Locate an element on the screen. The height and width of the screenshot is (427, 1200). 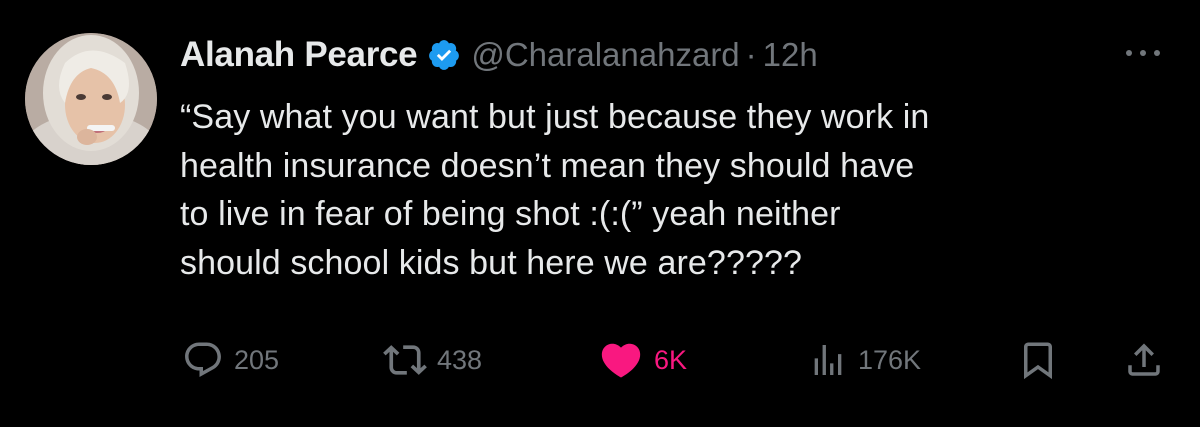
views-button: 176K is located at coordinates (864, 360).